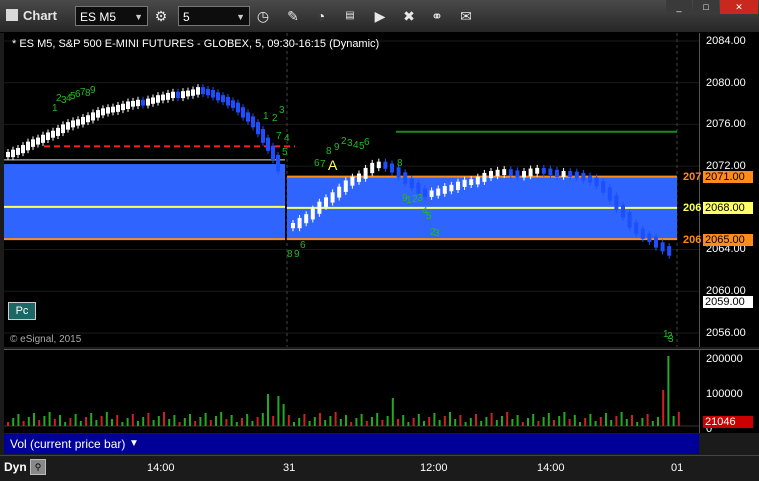  What do you see at coordinates (68, 444) in the screenshot?
I see `volume-study-name: Vol (current price bar)` at bounding box center [68, 444].